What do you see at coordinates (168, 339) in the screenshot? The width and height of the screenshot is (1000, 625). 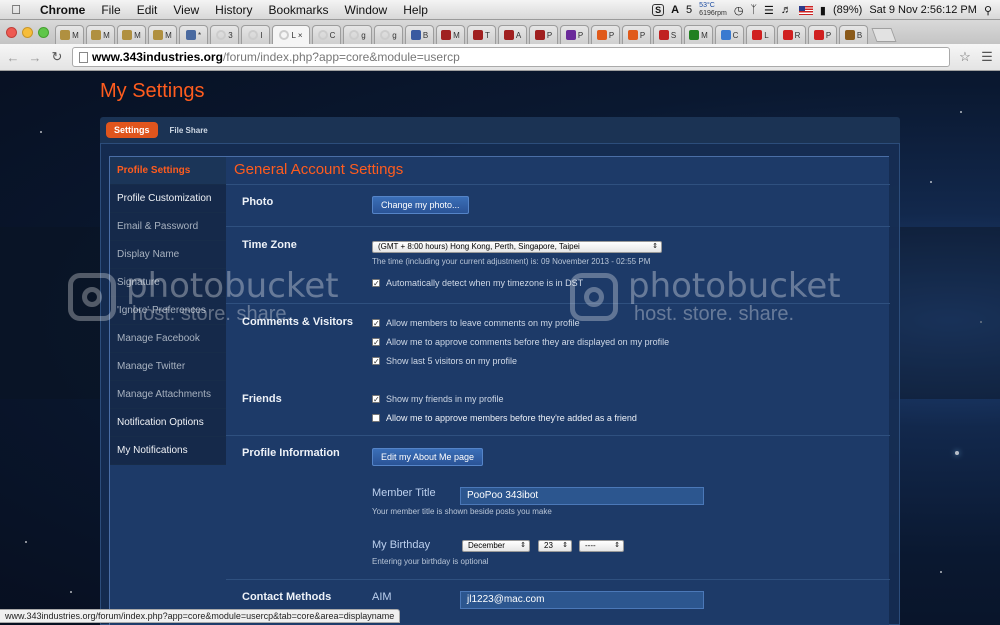 I see `sidebar-item-manage-facebook: Manage Facebook` at bounding box center [168, 339].